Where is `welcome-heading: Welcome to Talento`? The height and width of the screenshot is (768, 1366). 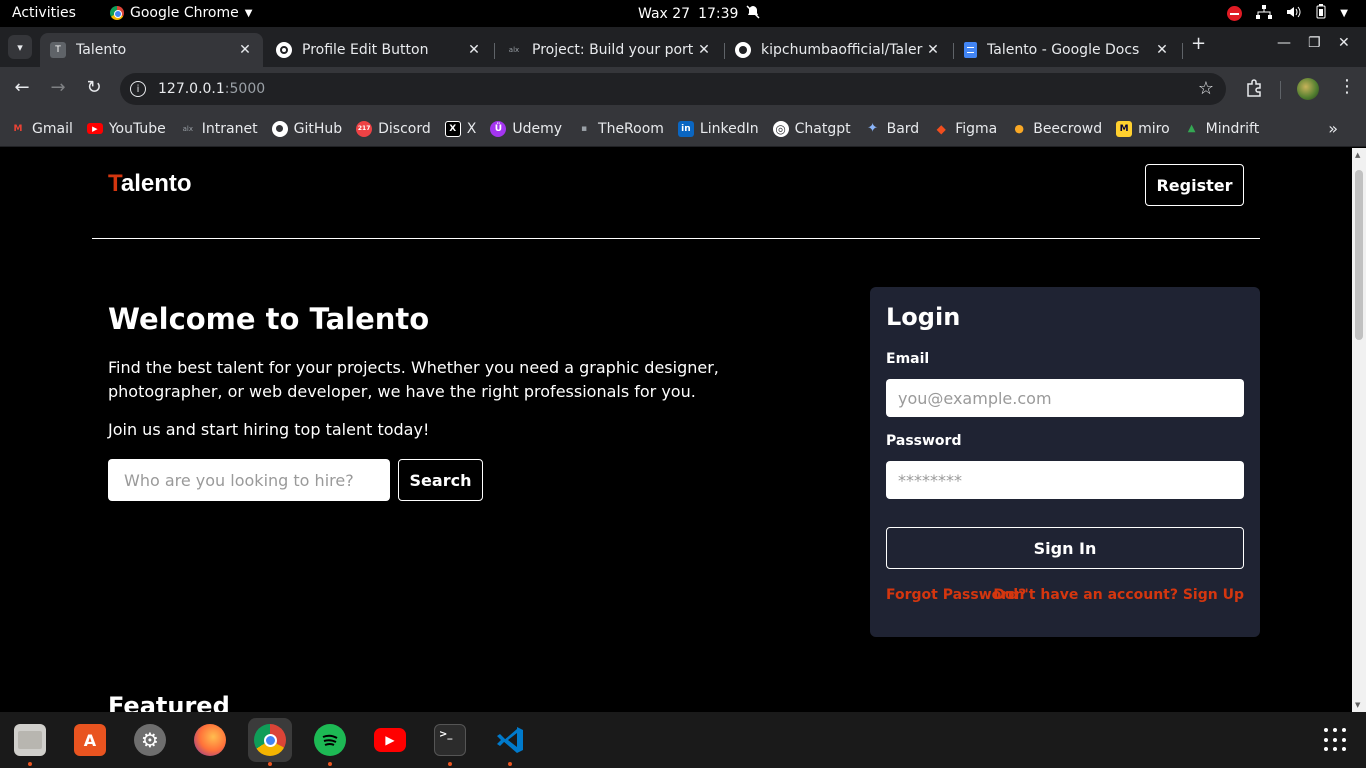
welcome-heading: Welcome to Talento is located at coordinates (269, 319).